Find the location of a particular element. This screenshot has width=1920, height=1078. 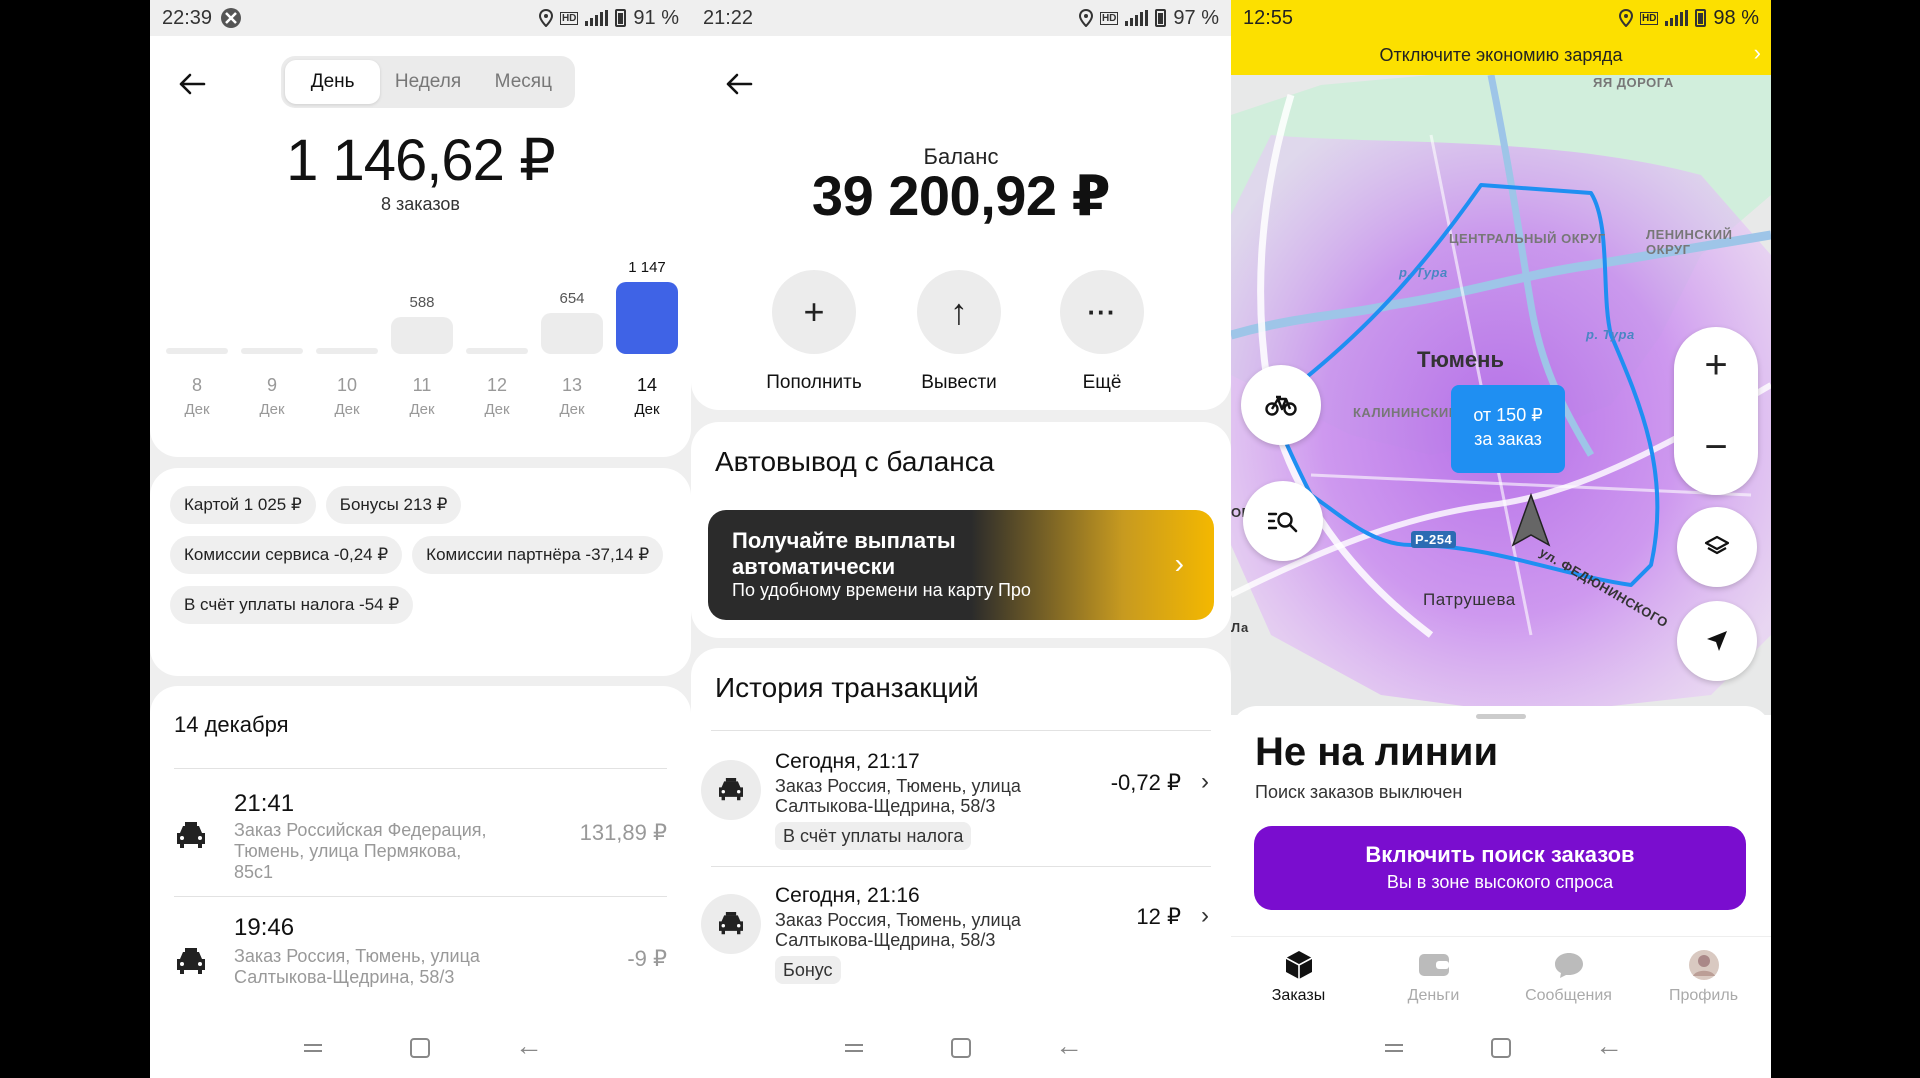

transport-mode-button is located at coordinates (1281, 405).